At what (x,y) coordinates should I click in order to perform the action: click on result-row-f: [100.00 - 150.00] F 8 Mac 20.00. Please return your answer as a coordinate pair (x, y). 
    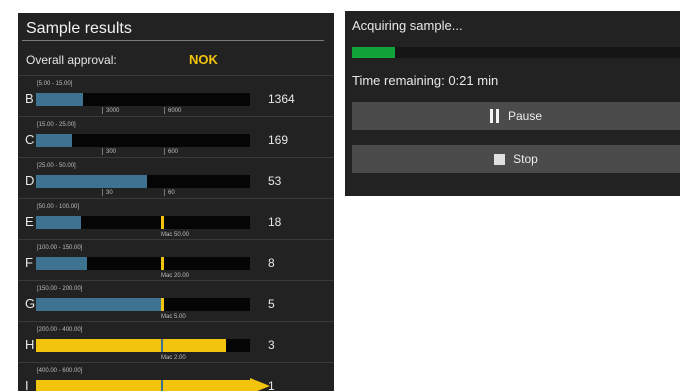
    Looking at the image, I should click on (176, 260).